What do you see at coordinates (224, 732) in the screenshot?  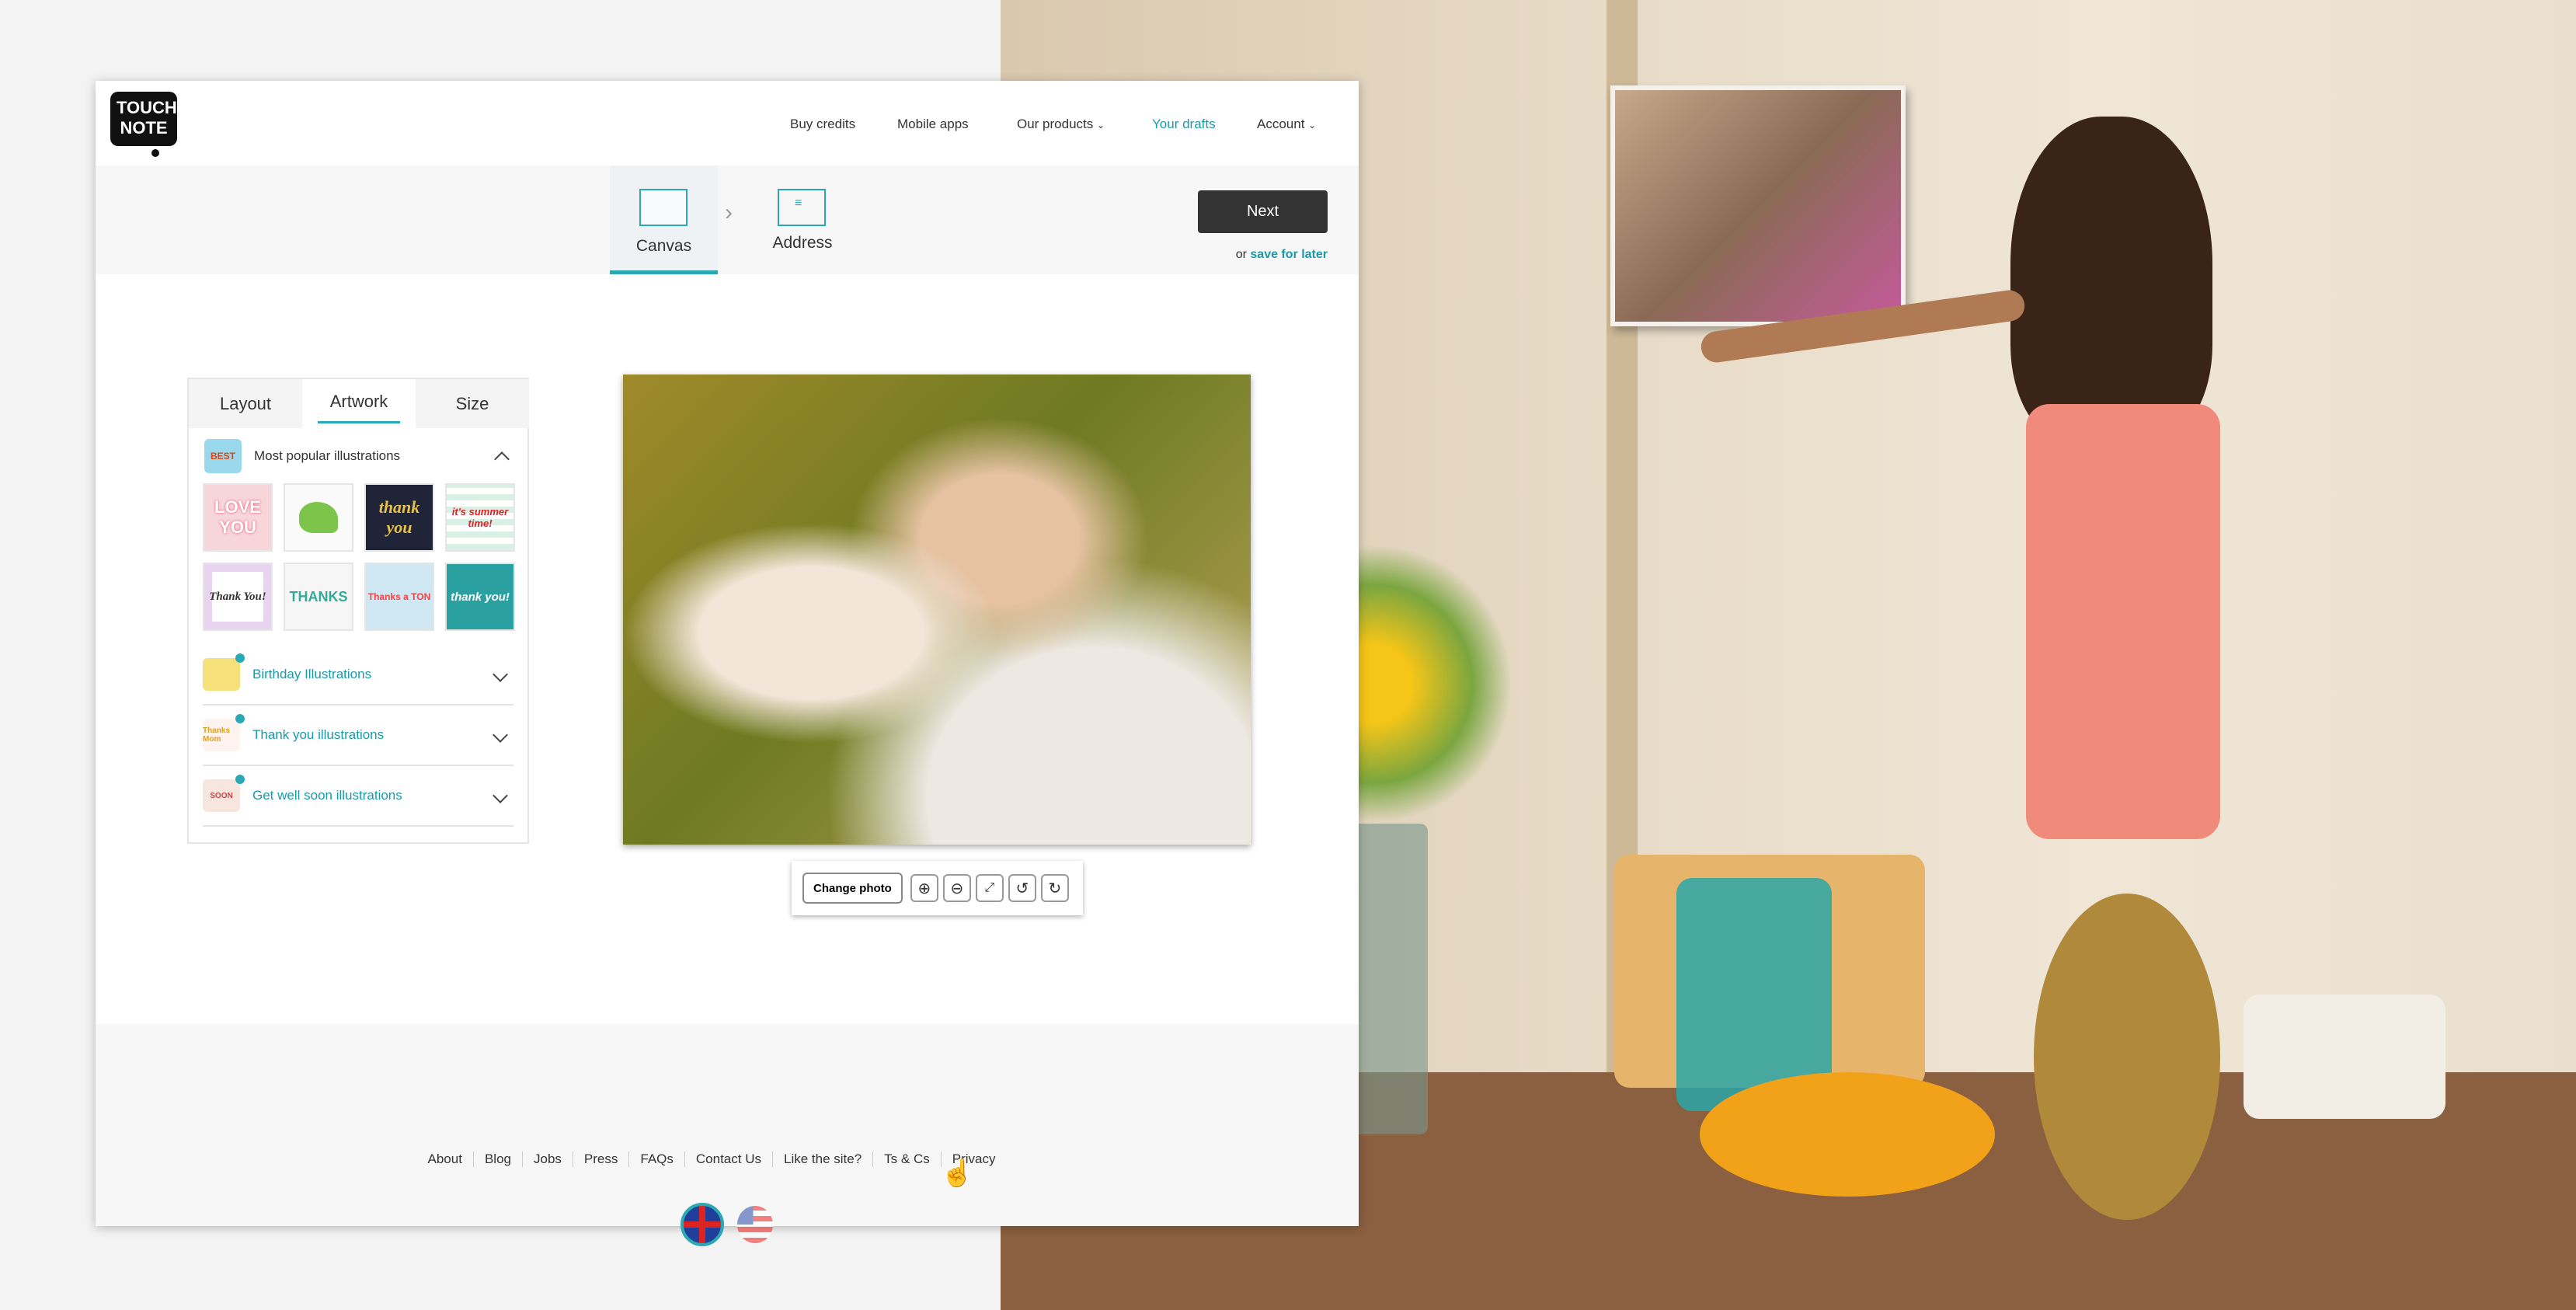 I see `thanks-mom-icon: Thanks Mom` at bounding box center [224, 732].